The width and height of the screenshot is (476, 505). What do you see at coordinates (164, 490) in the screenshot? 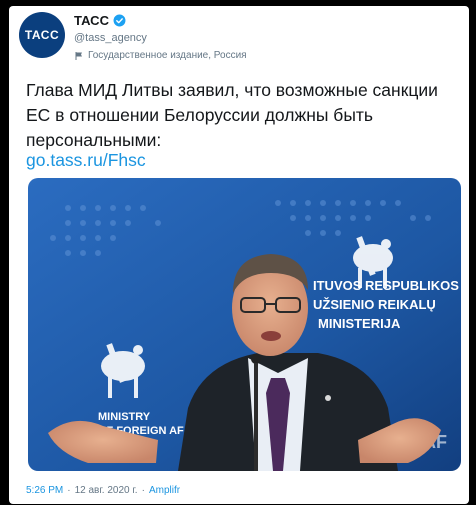
I see `tweet-source-link: Amplifr` at bounding box center [164, 490].